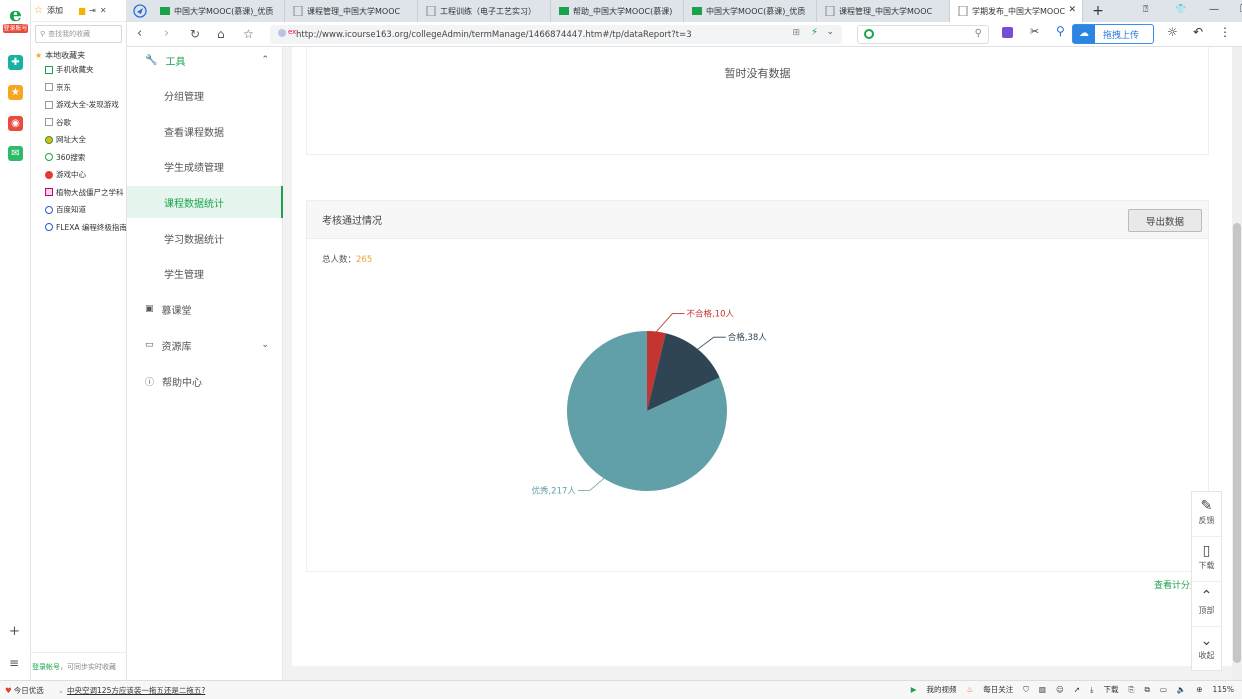 The height and width of the screenshot is (699, 1242). What do you see at coordinates (978, 33) in the screenshot?
I see `search-icon: ⚲` at bounding box center [978, 33].